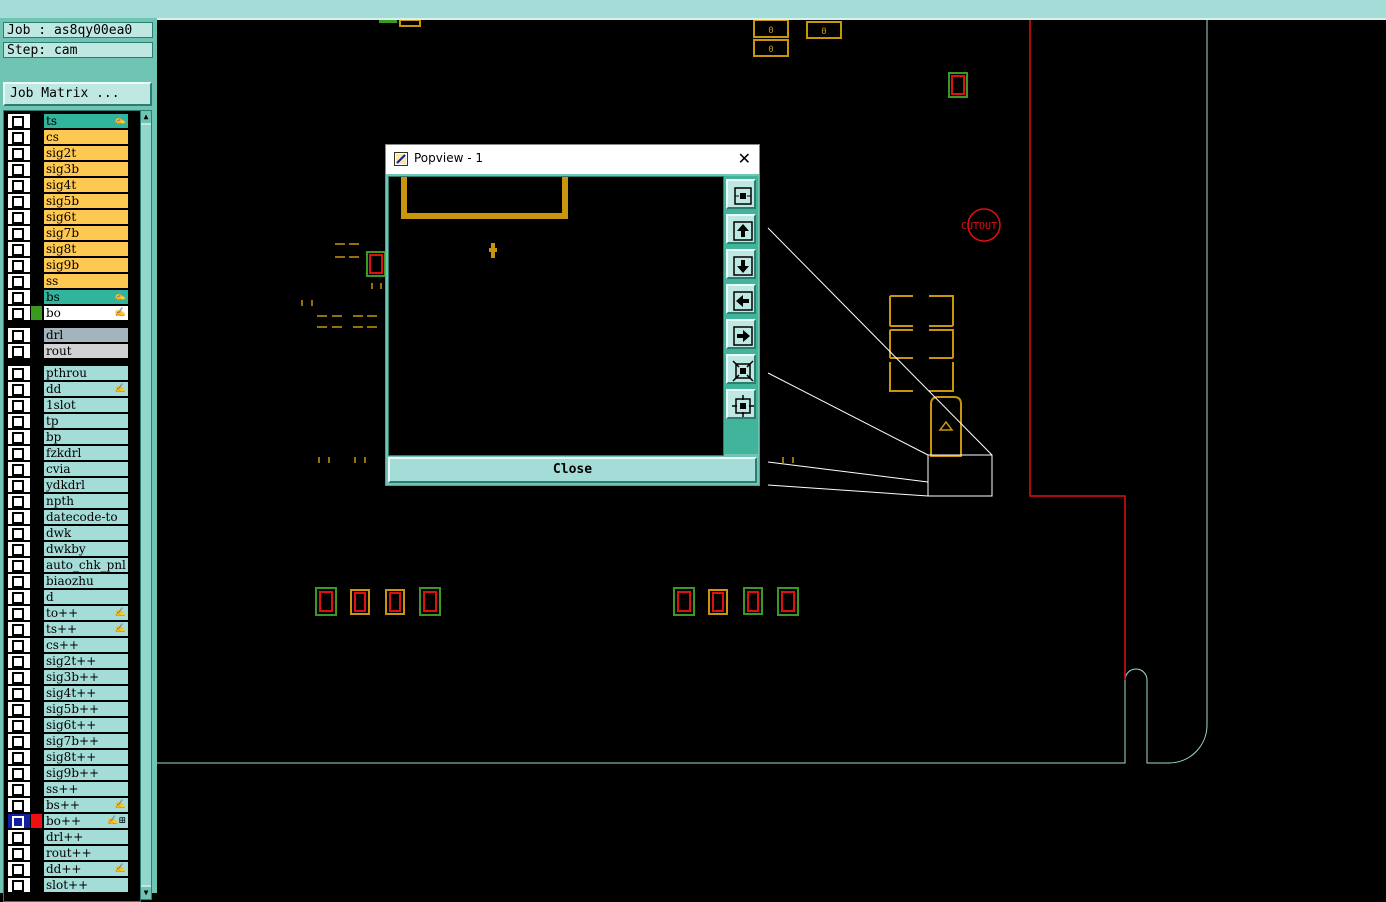 This screenshot has height=902, width=1386. I want to click on layer-name: slot++, so click(86, 885).